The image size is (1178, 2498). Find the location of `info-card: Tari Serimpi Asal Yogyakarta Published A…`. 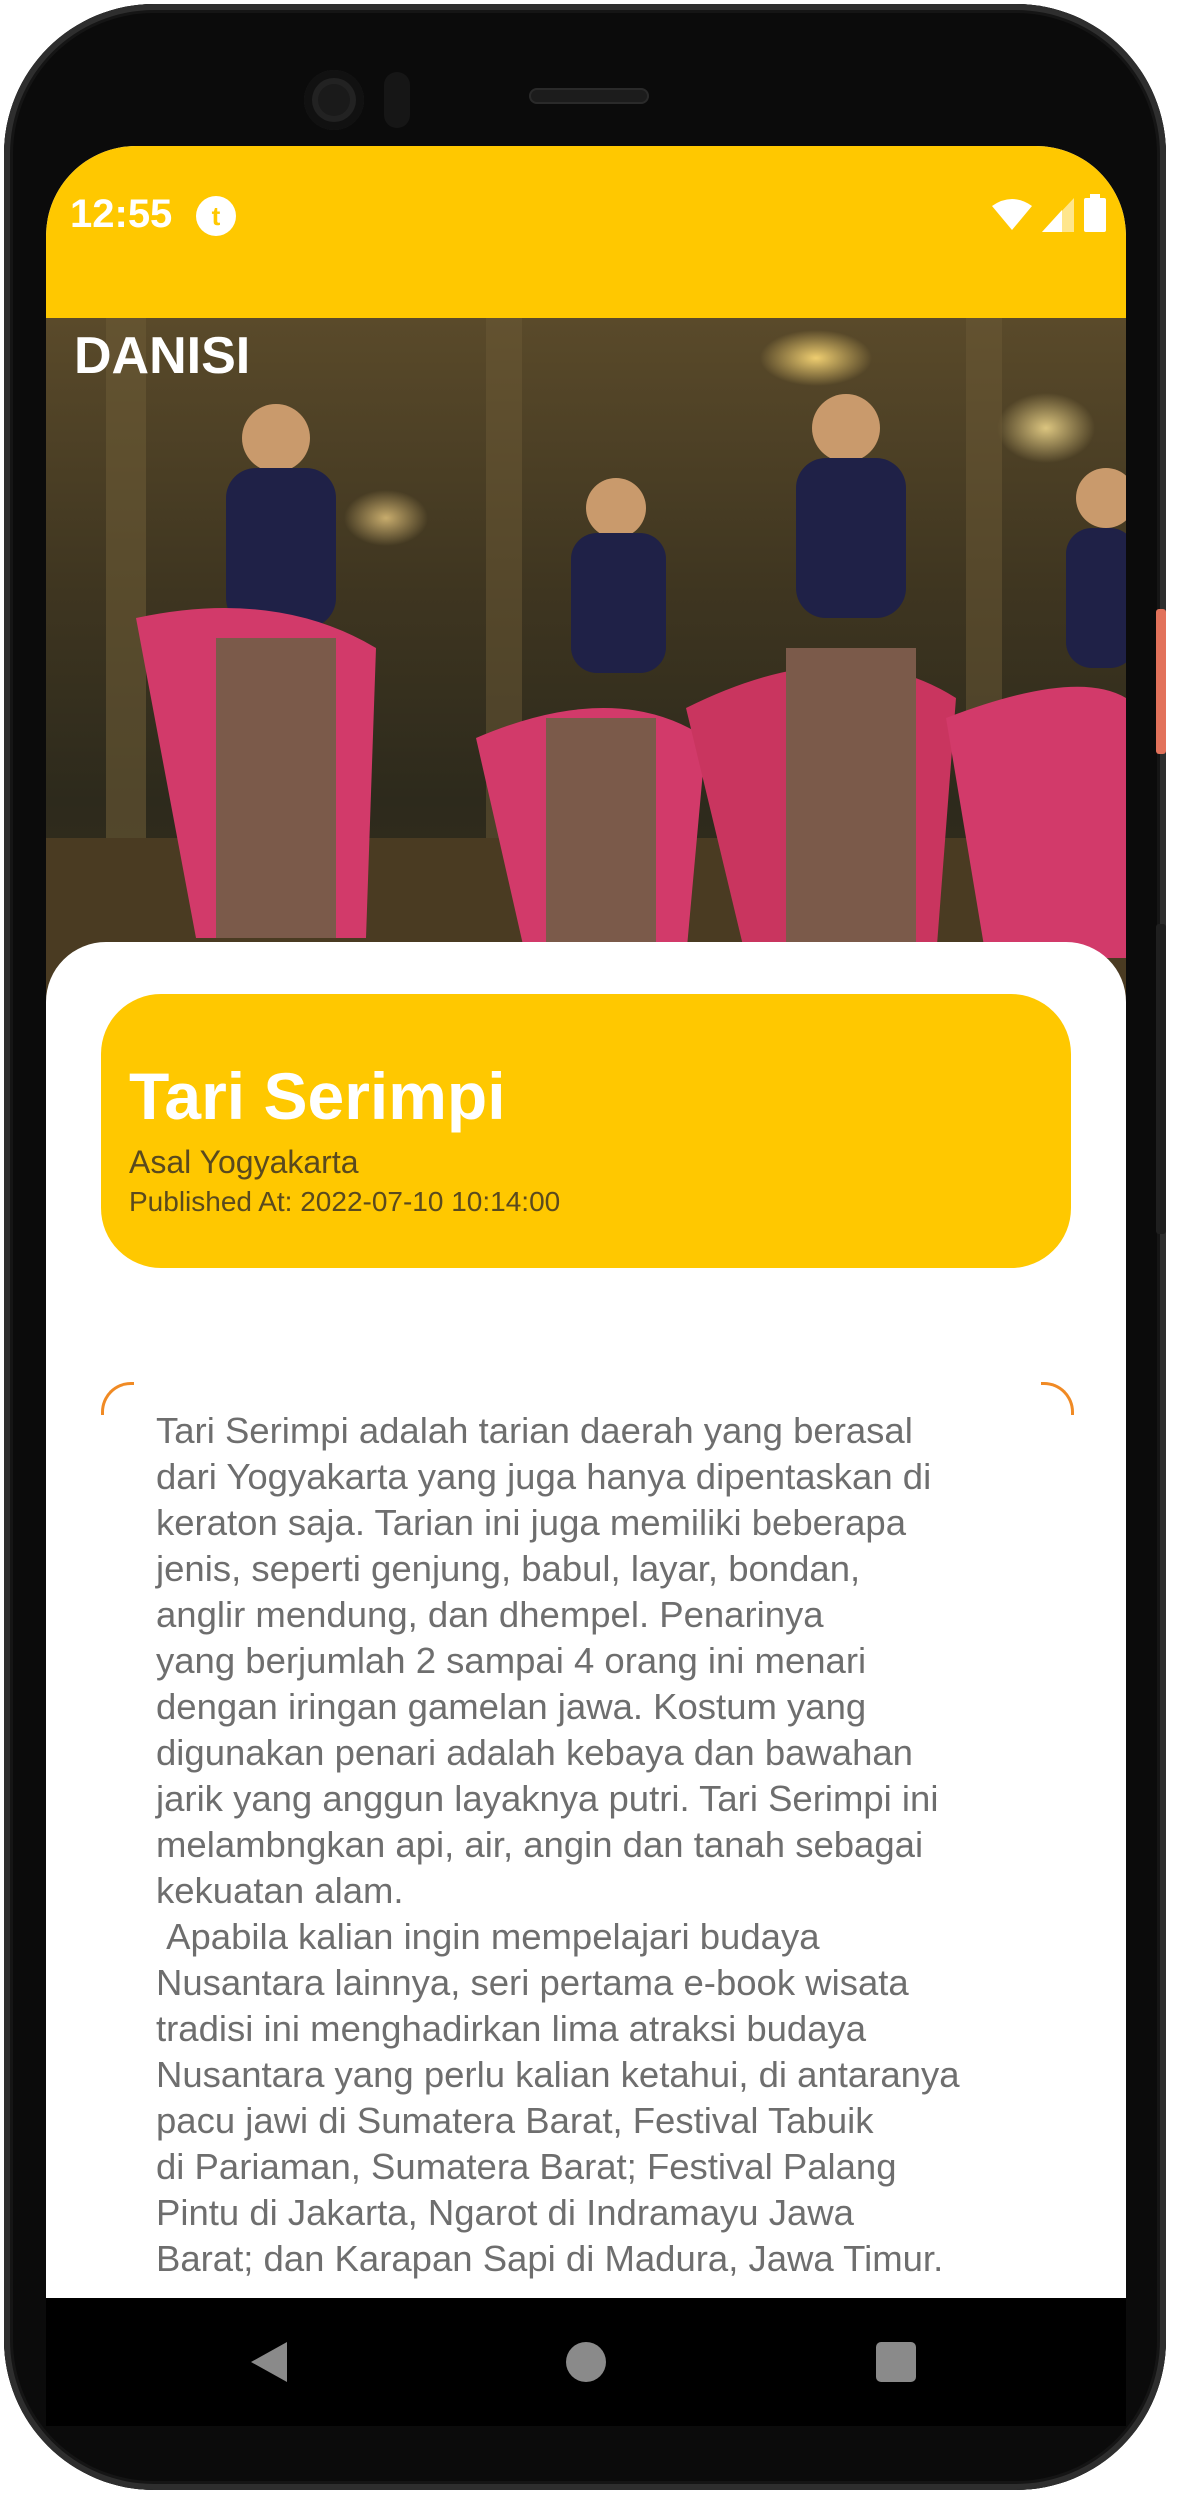

info-card: Tari Serimpi Asal Yogyakarta Published A… is located at coordinates (586, 1131).